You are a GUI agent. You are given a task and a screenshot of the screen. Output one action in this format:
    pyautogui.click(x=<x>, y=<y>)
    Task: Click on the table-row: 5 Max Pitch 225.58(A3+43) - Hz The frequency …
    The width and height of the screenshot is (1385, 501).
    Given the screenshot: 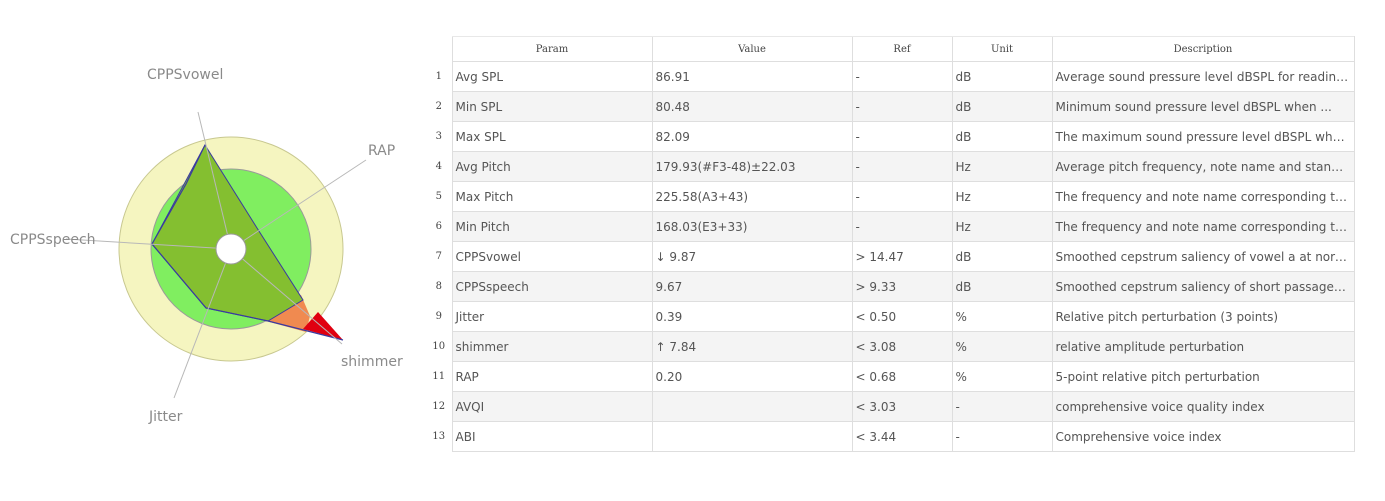 What is the action you would take?
    pyautogui.click(x=890, y=196)
    